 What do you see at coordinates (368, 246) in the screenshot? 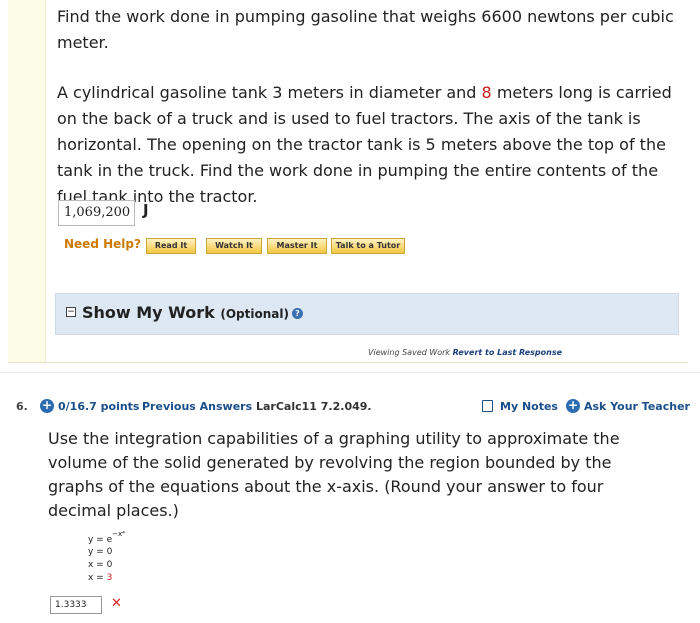
I see `talk-to-tutor-button: Talk to a Tutor` at bounding box center [368, 246].